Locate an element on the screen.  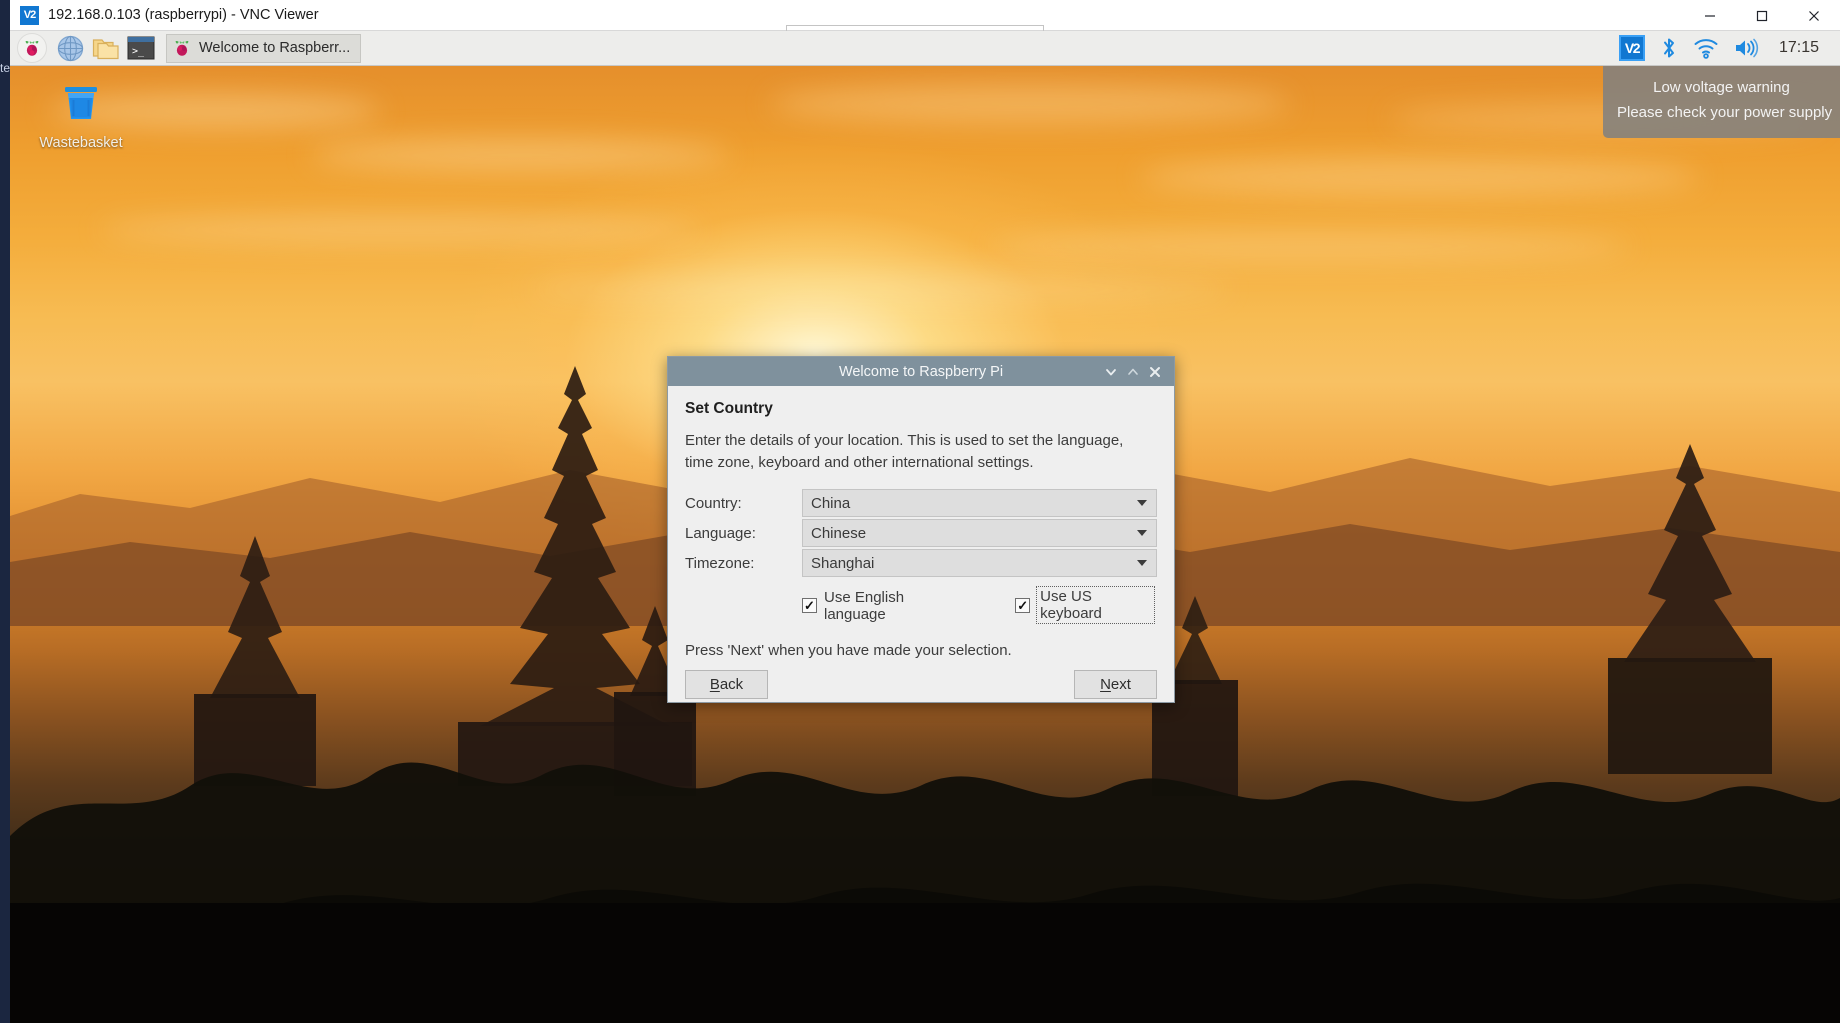
volume-icon is located at coordinates (1746, 48).